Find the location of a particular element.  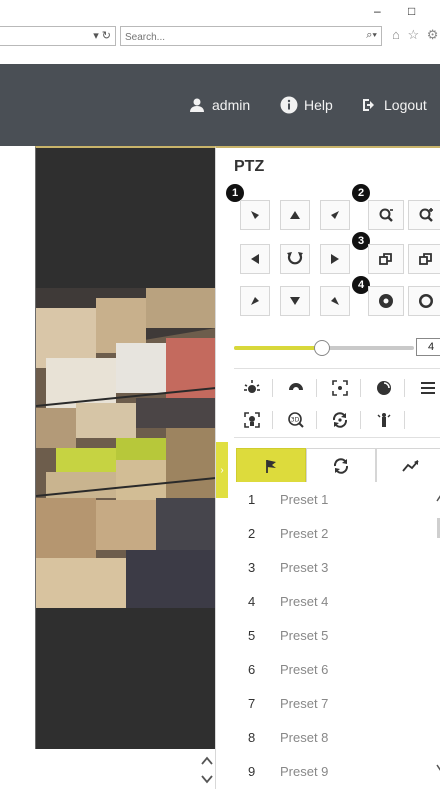

preset-row: 8 Preset 8 is located at coordinates (336, 737).